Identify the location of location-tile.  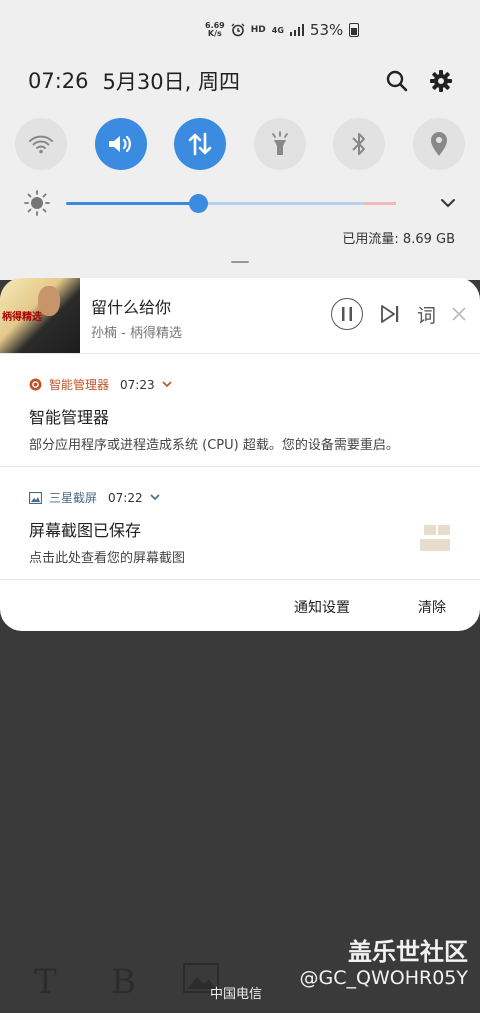
(438, 144).